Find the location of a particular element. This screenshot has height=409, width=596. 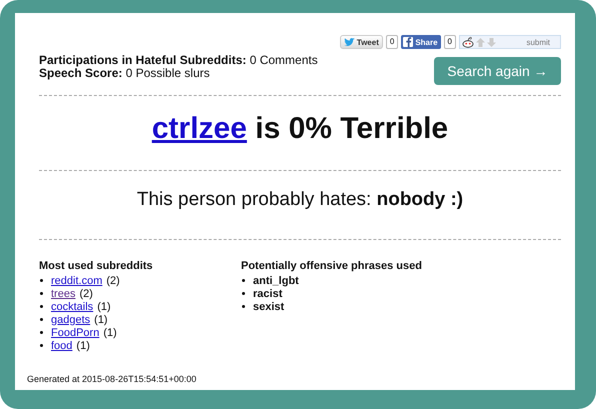

phrase-item: racist is located at coordinates (267, 294).